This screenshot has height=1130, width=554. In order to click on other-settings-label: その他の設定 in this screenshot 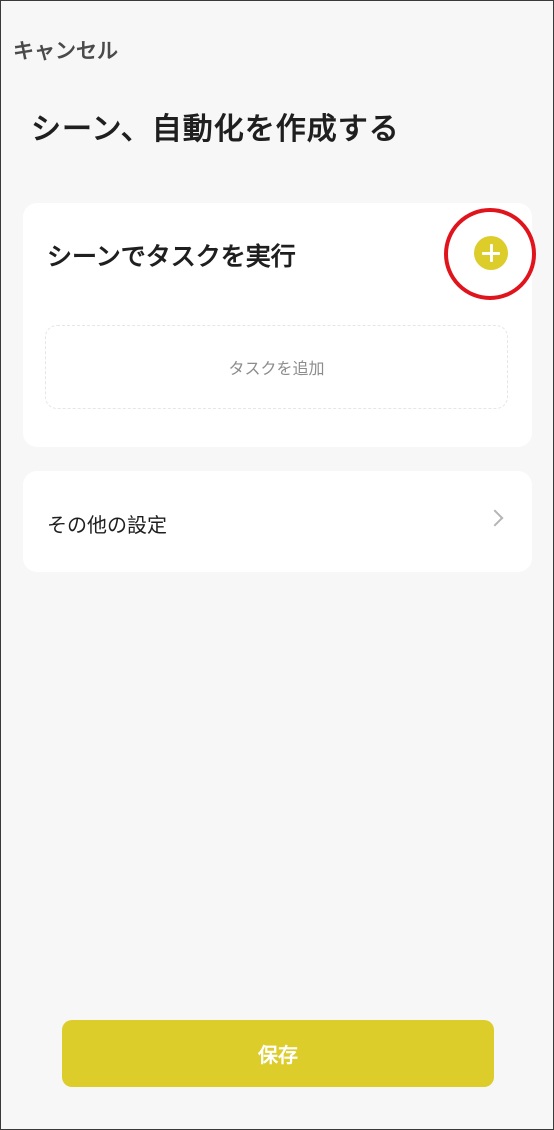, I will do `click(107, 525)`.